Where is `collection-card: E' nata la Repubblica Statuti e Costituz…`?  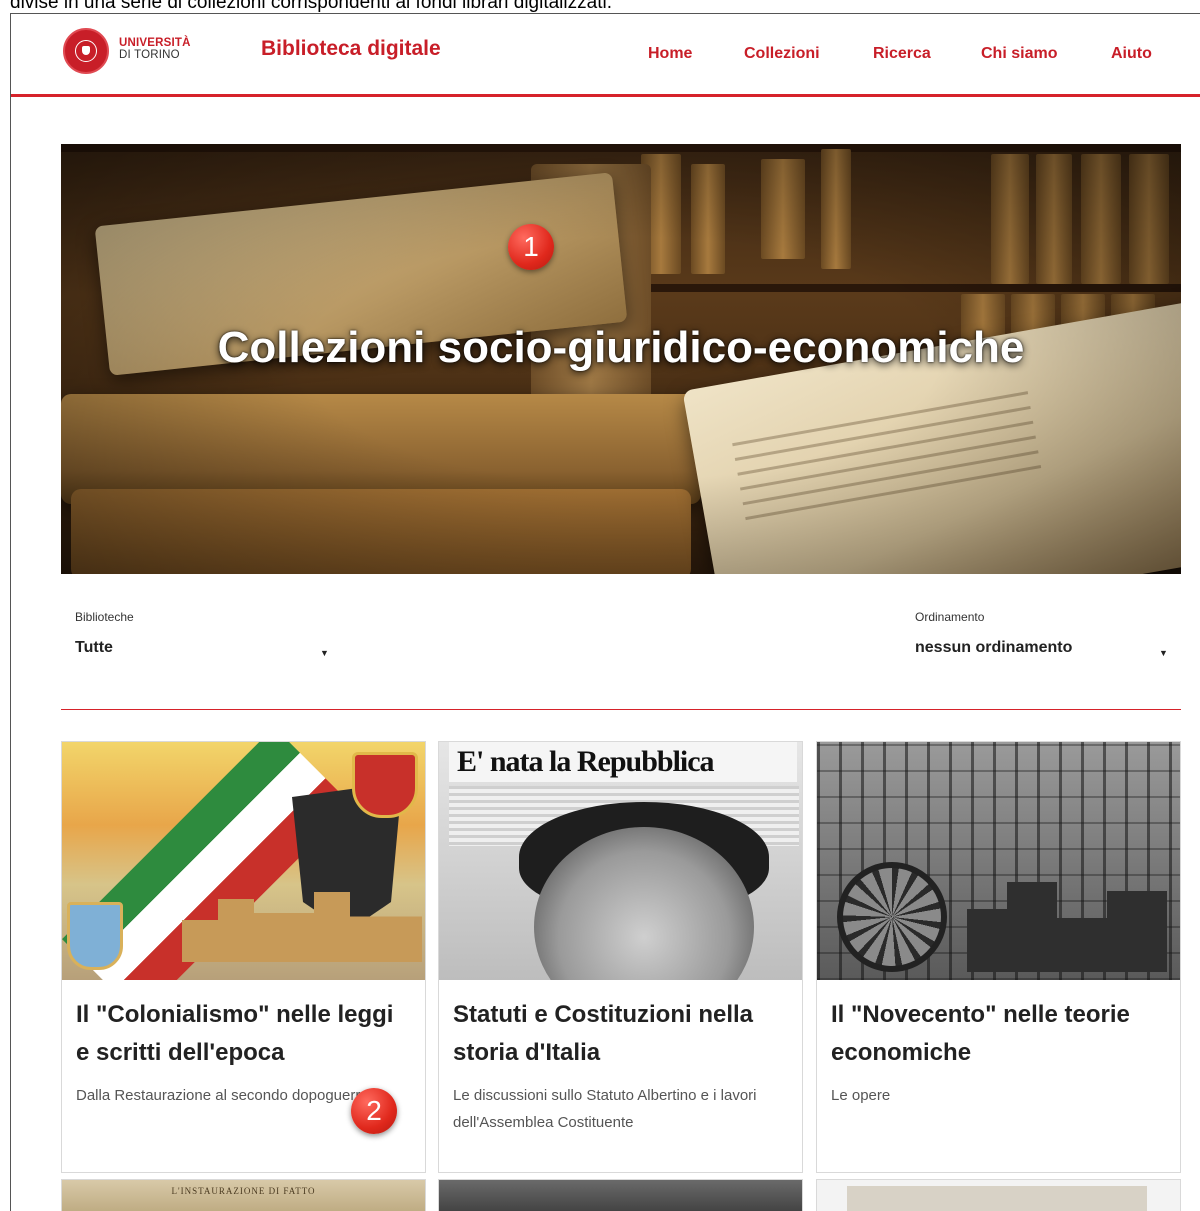 collection-card: E' nata la Repubblica Statuti e Costituz… is located at coordinates (620, 957).